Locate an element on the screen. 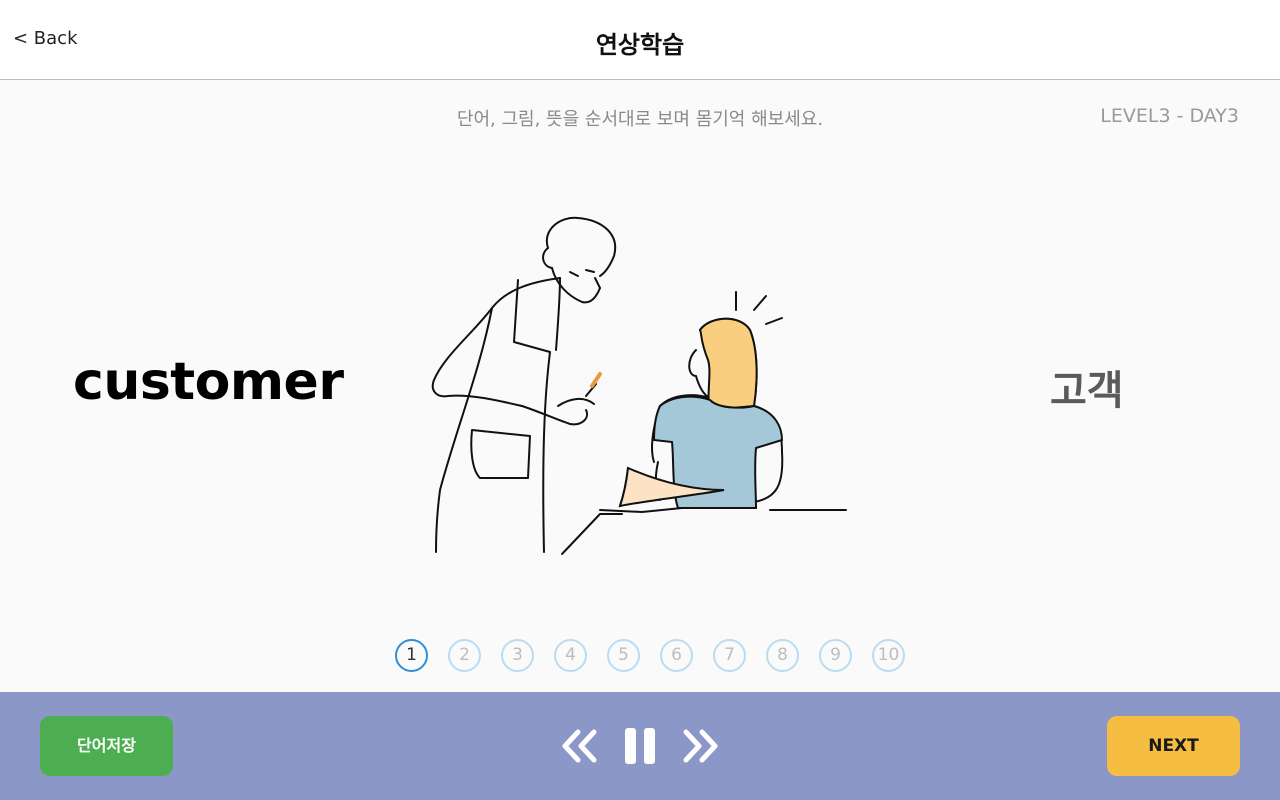  waiter-and-customer-illustration is located at coordinates (639, 385).